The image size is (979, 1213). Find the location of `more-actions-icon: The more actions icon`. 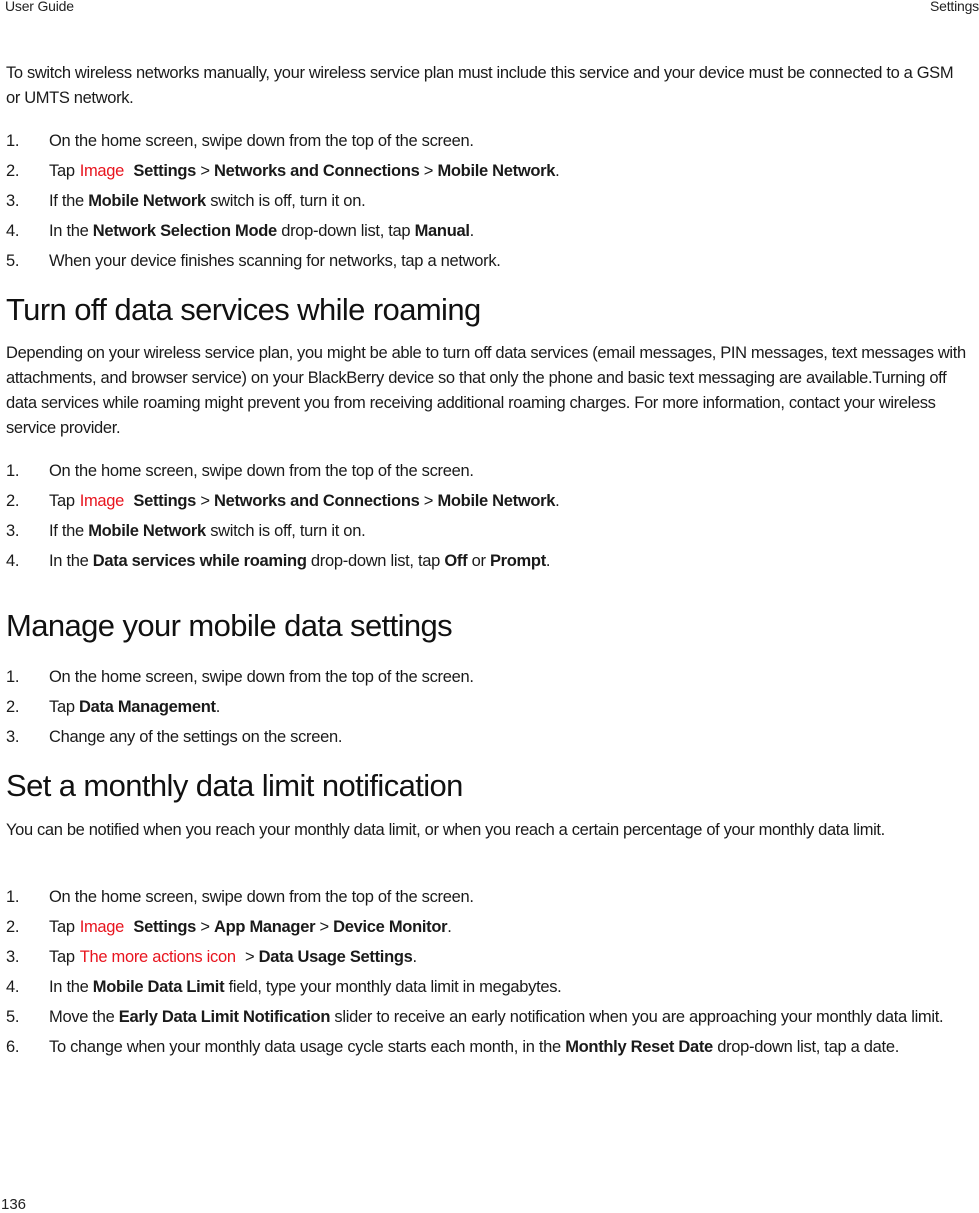

more-actions-icon: The more actions icon is located at coordinates (157, 957).